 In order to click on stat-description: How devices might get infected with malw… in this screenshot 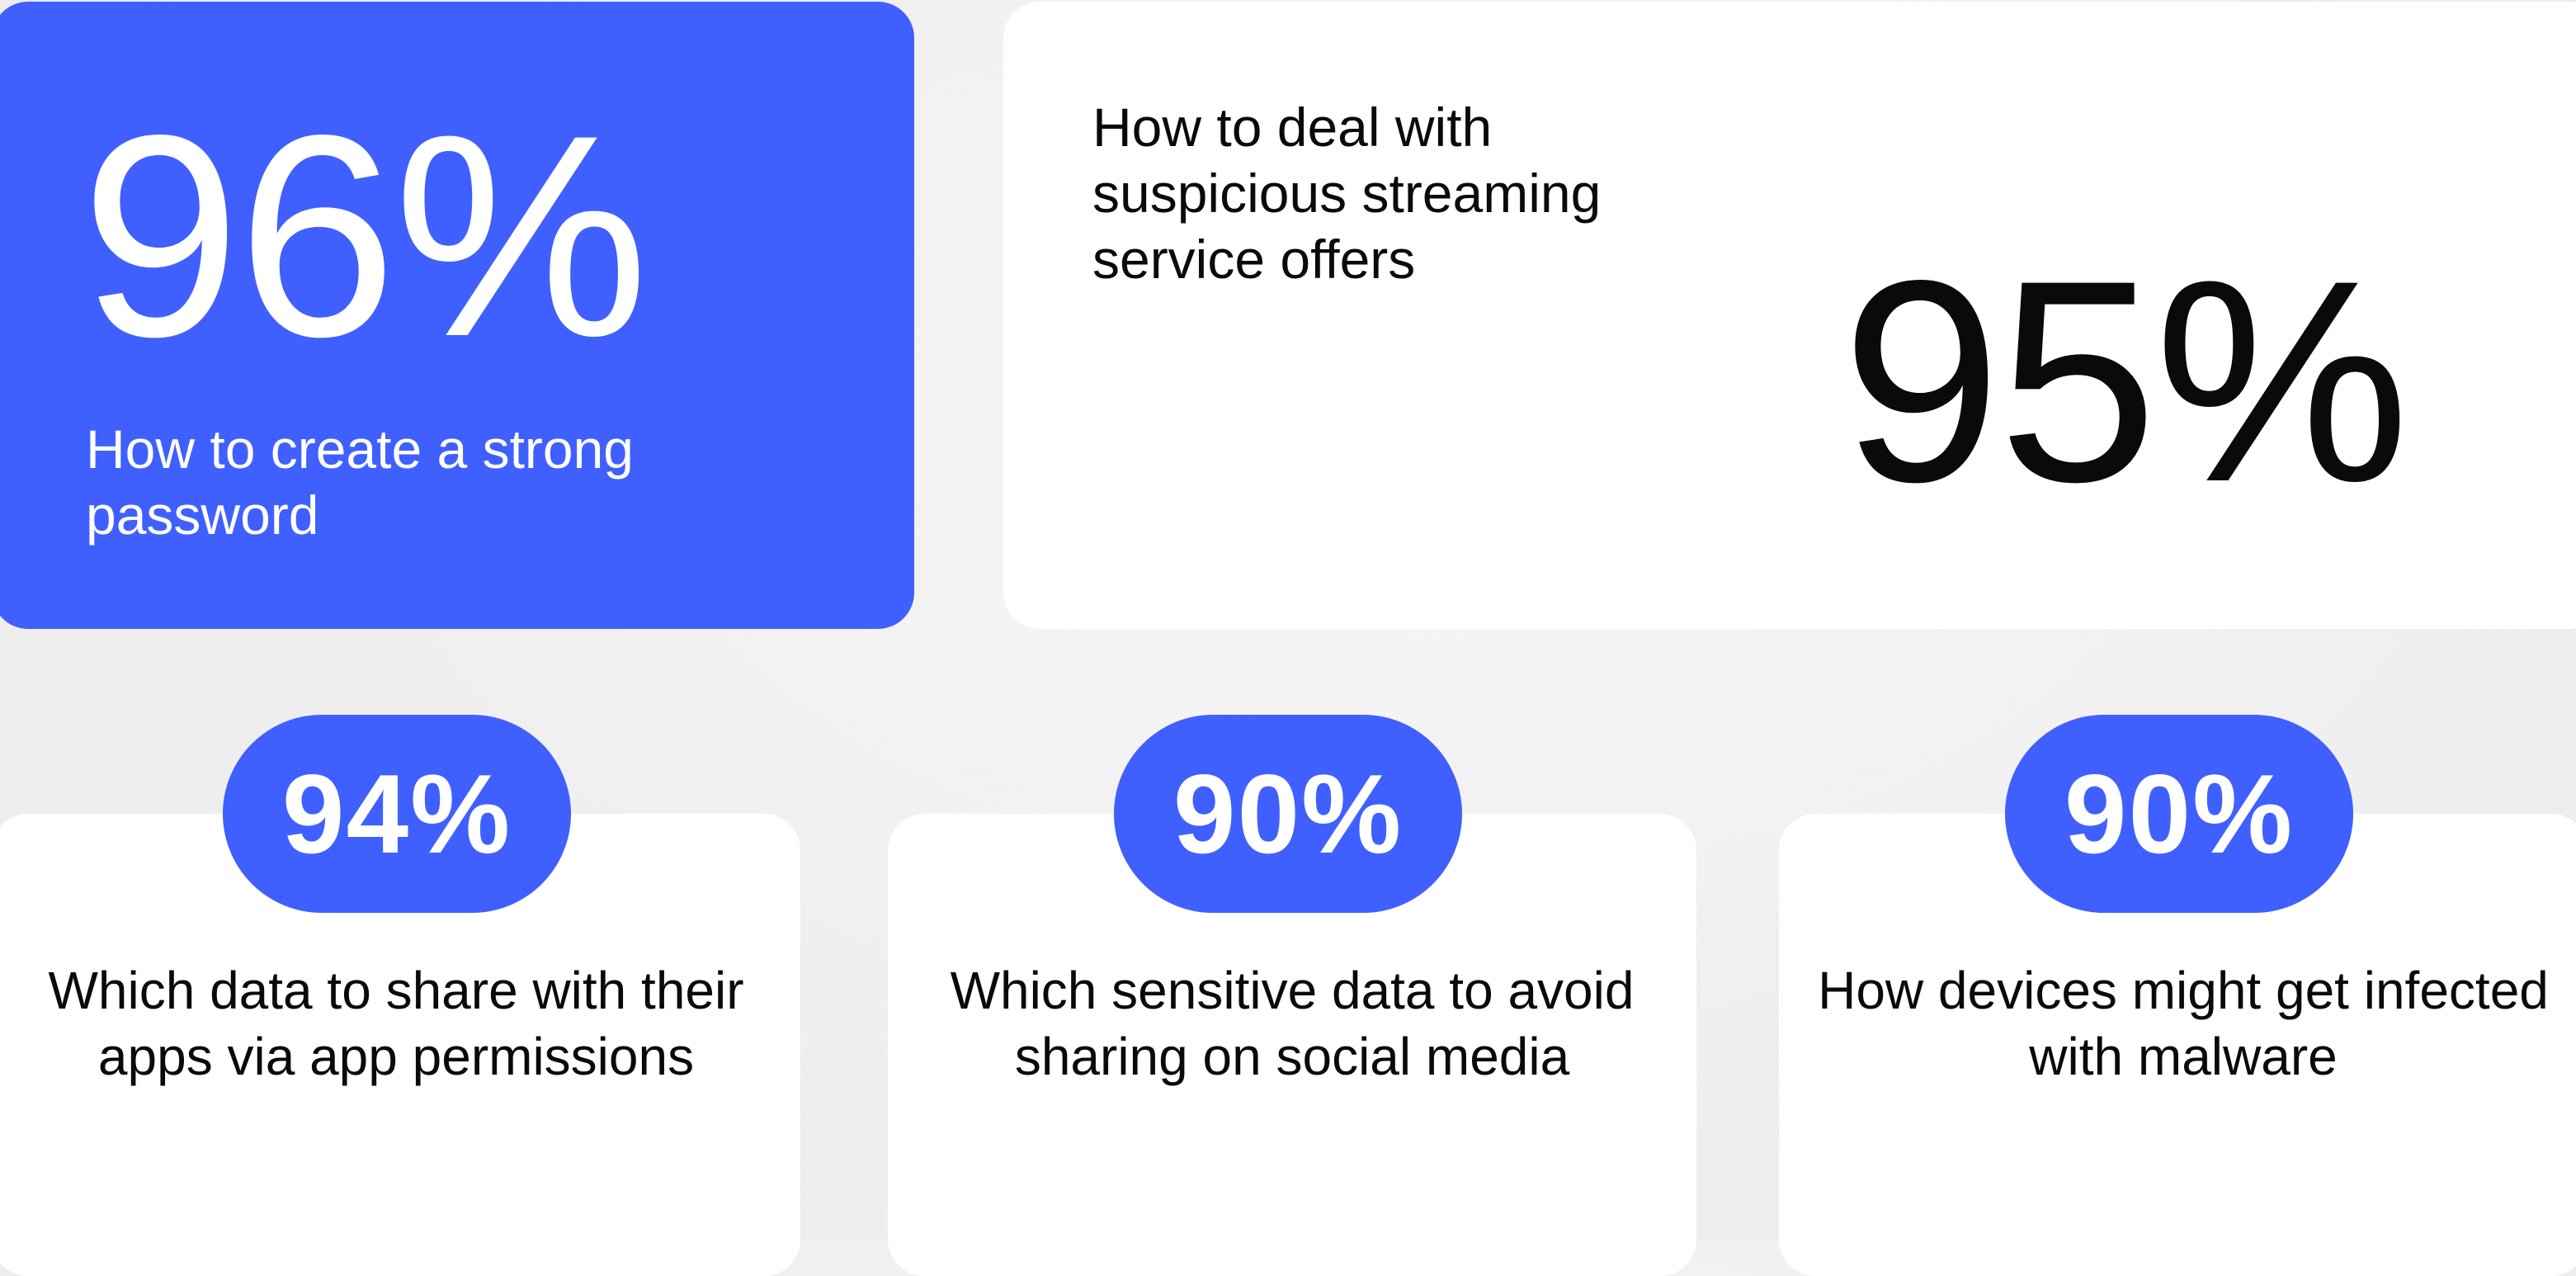, I will do `click(2183, 1023)`.